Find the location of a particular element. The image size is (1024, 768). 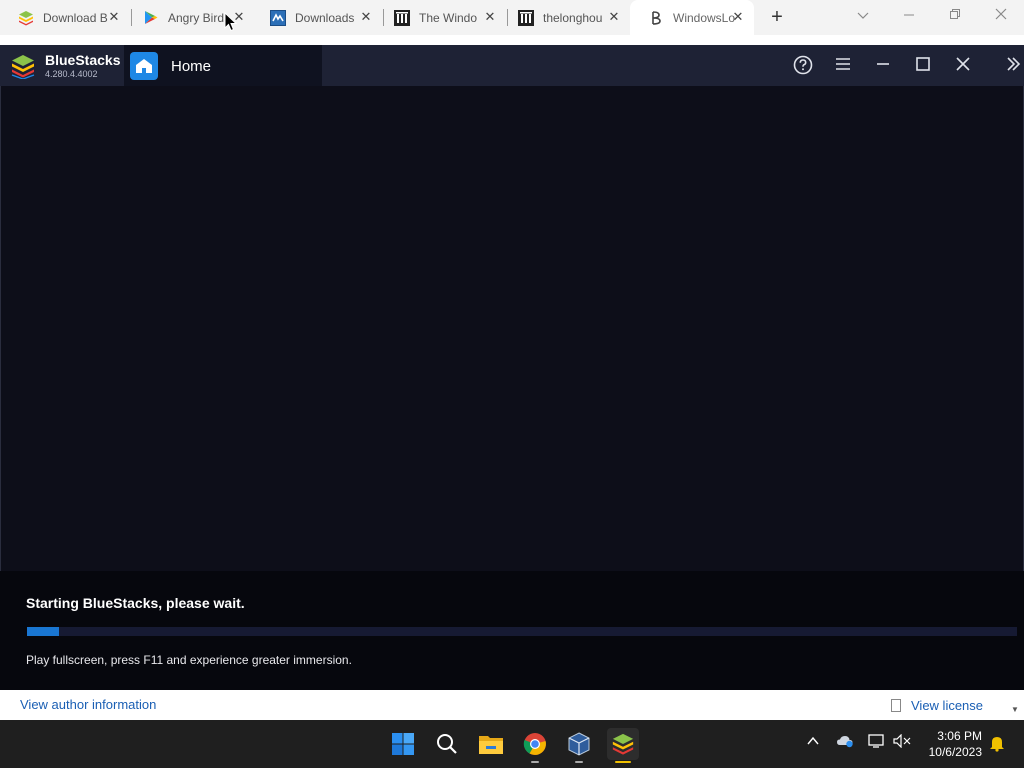

loading-status-text: Starting BlueStacks, please wait. is located at coordinates (135, 603).